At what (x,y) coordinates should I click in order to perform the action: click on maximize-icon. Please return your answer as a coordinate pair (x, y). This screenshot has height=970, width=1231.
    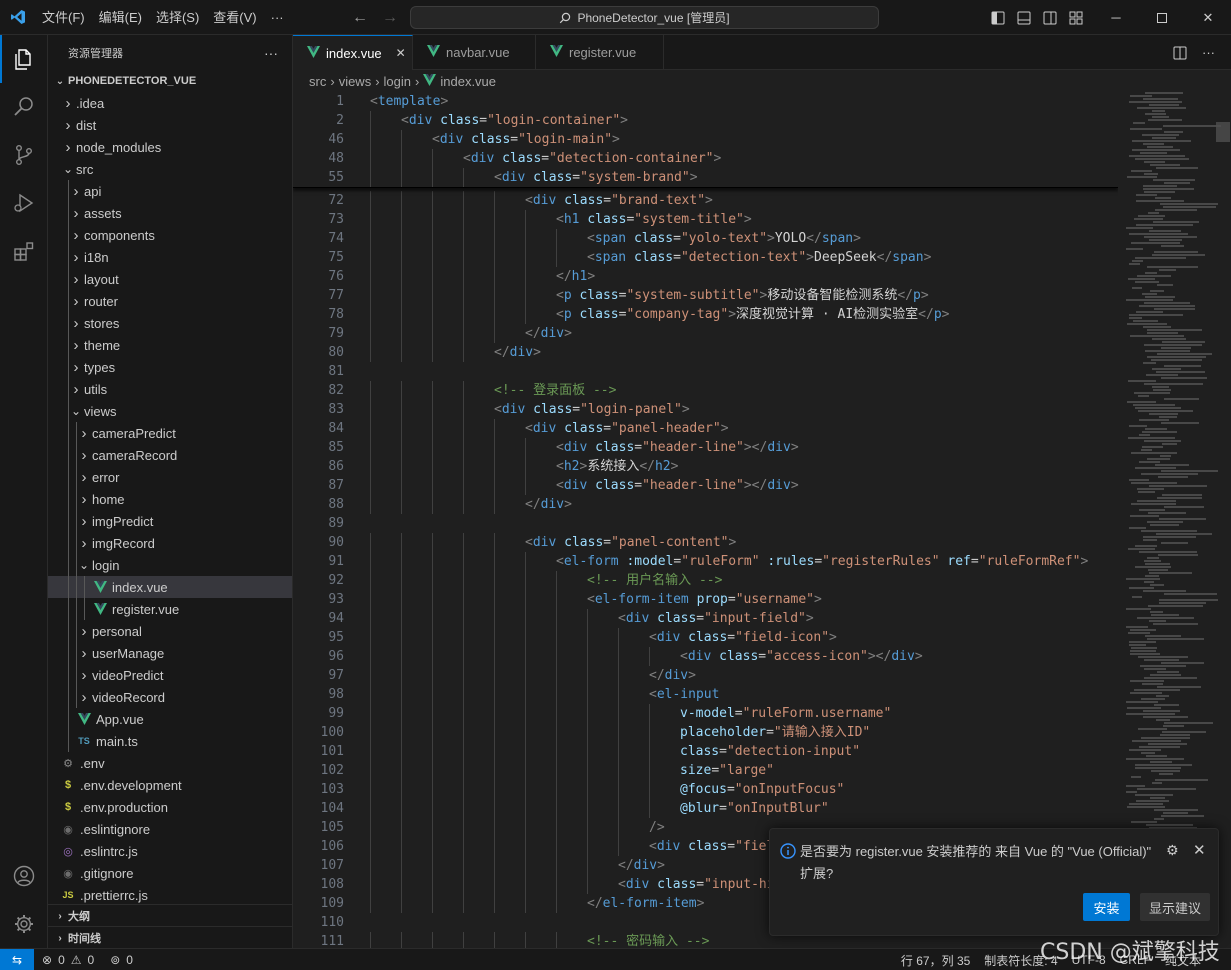
    Looking at the image, I should click on (1162, 17).